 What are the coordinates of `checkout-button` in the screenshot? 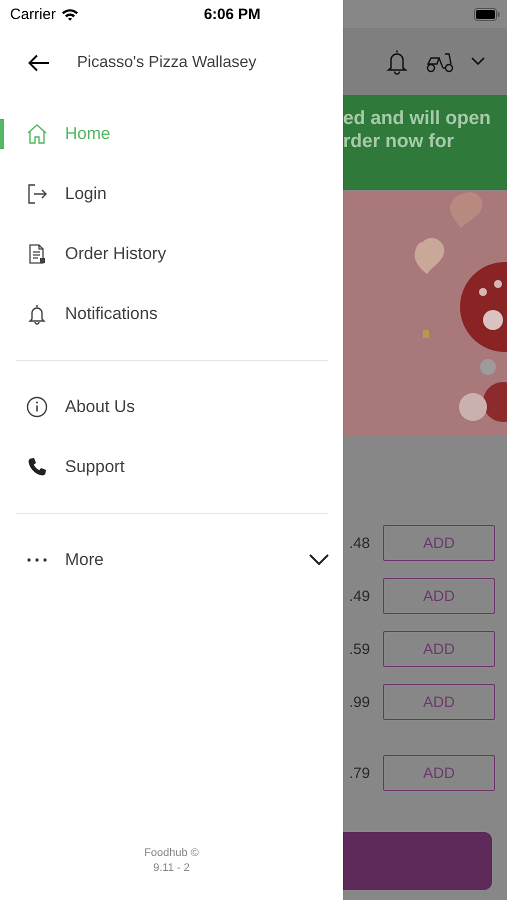 It's located at (417, 861).